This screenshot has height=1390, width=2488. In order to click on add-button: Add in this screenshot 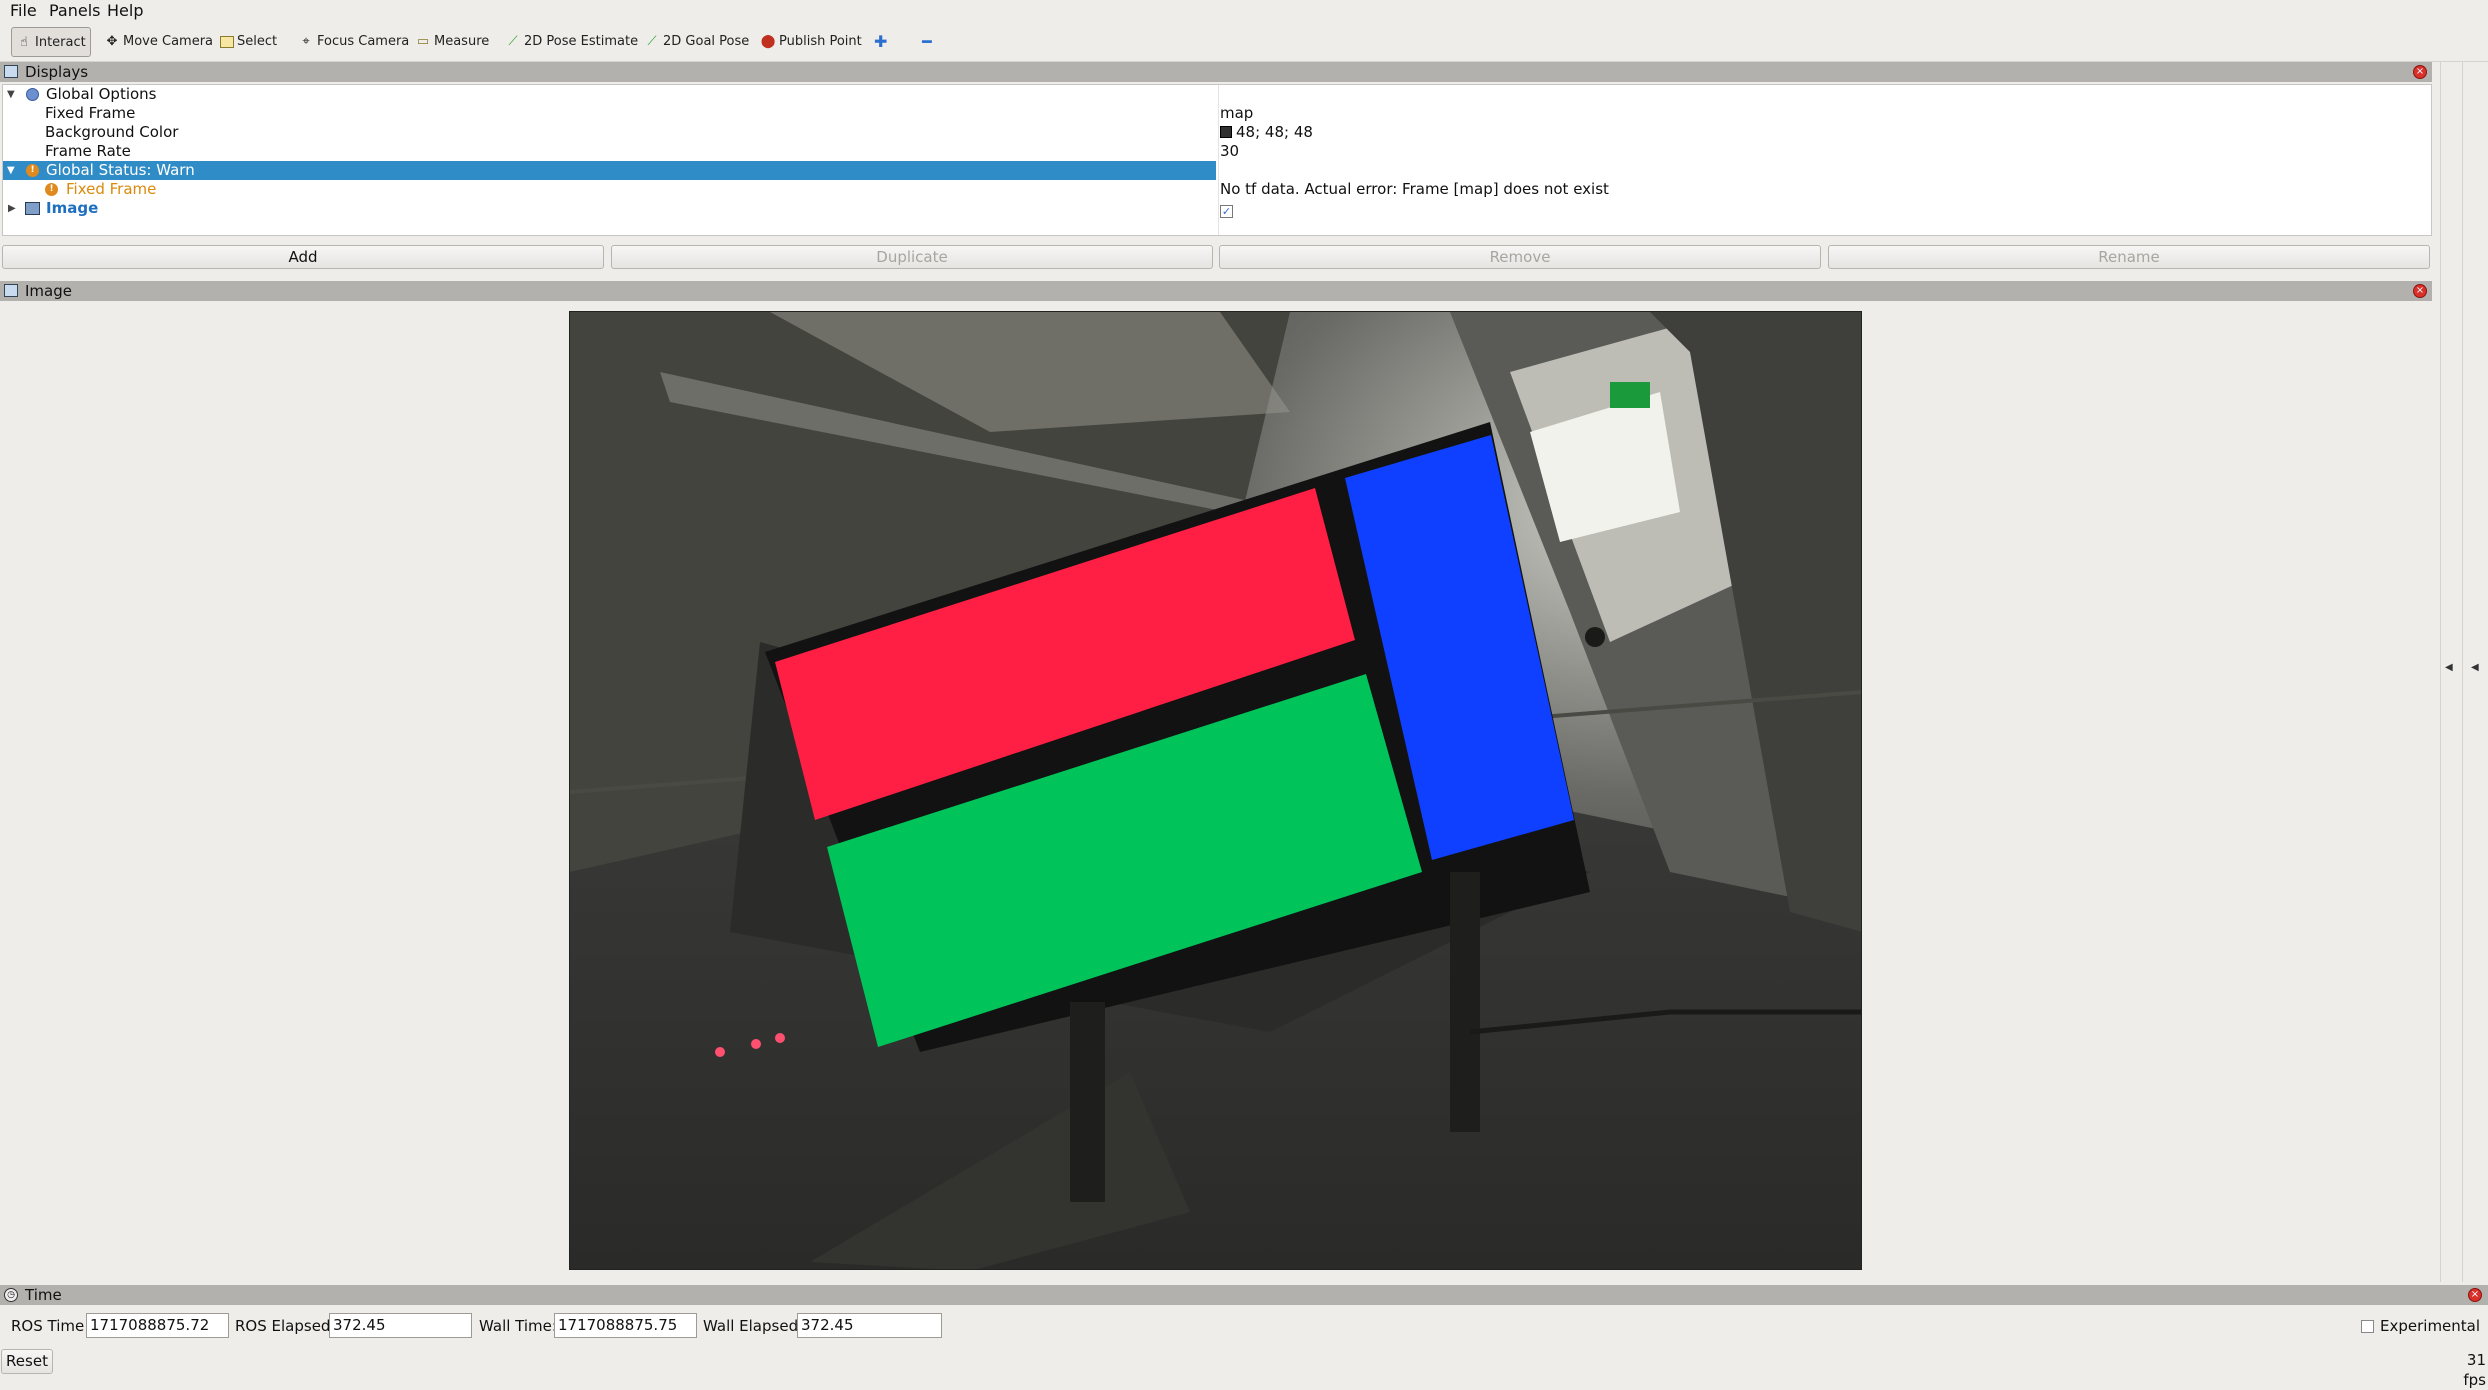, I will do `click(303, 257)`.